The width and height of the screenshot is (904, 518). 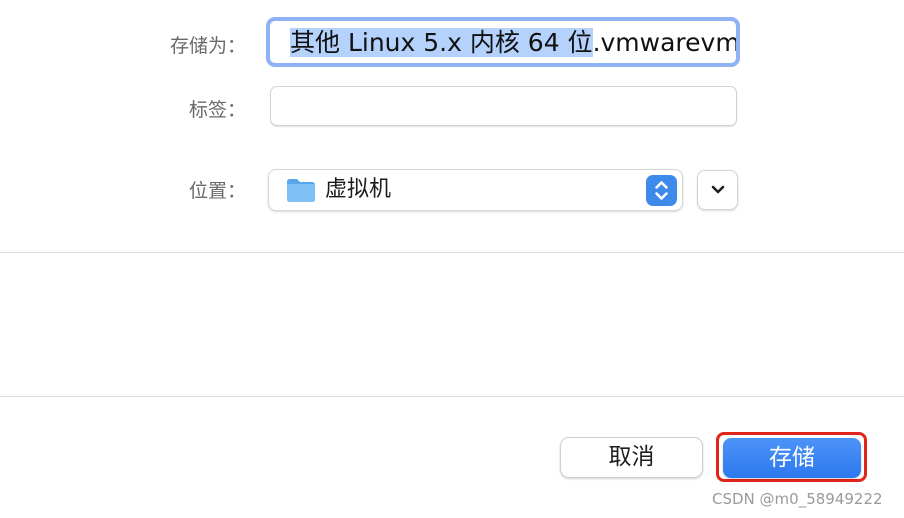 What do you see at coordinates (631, 457) in the screenshot?
I see `cancel-button: 取消` at bounding box center [631, 457].